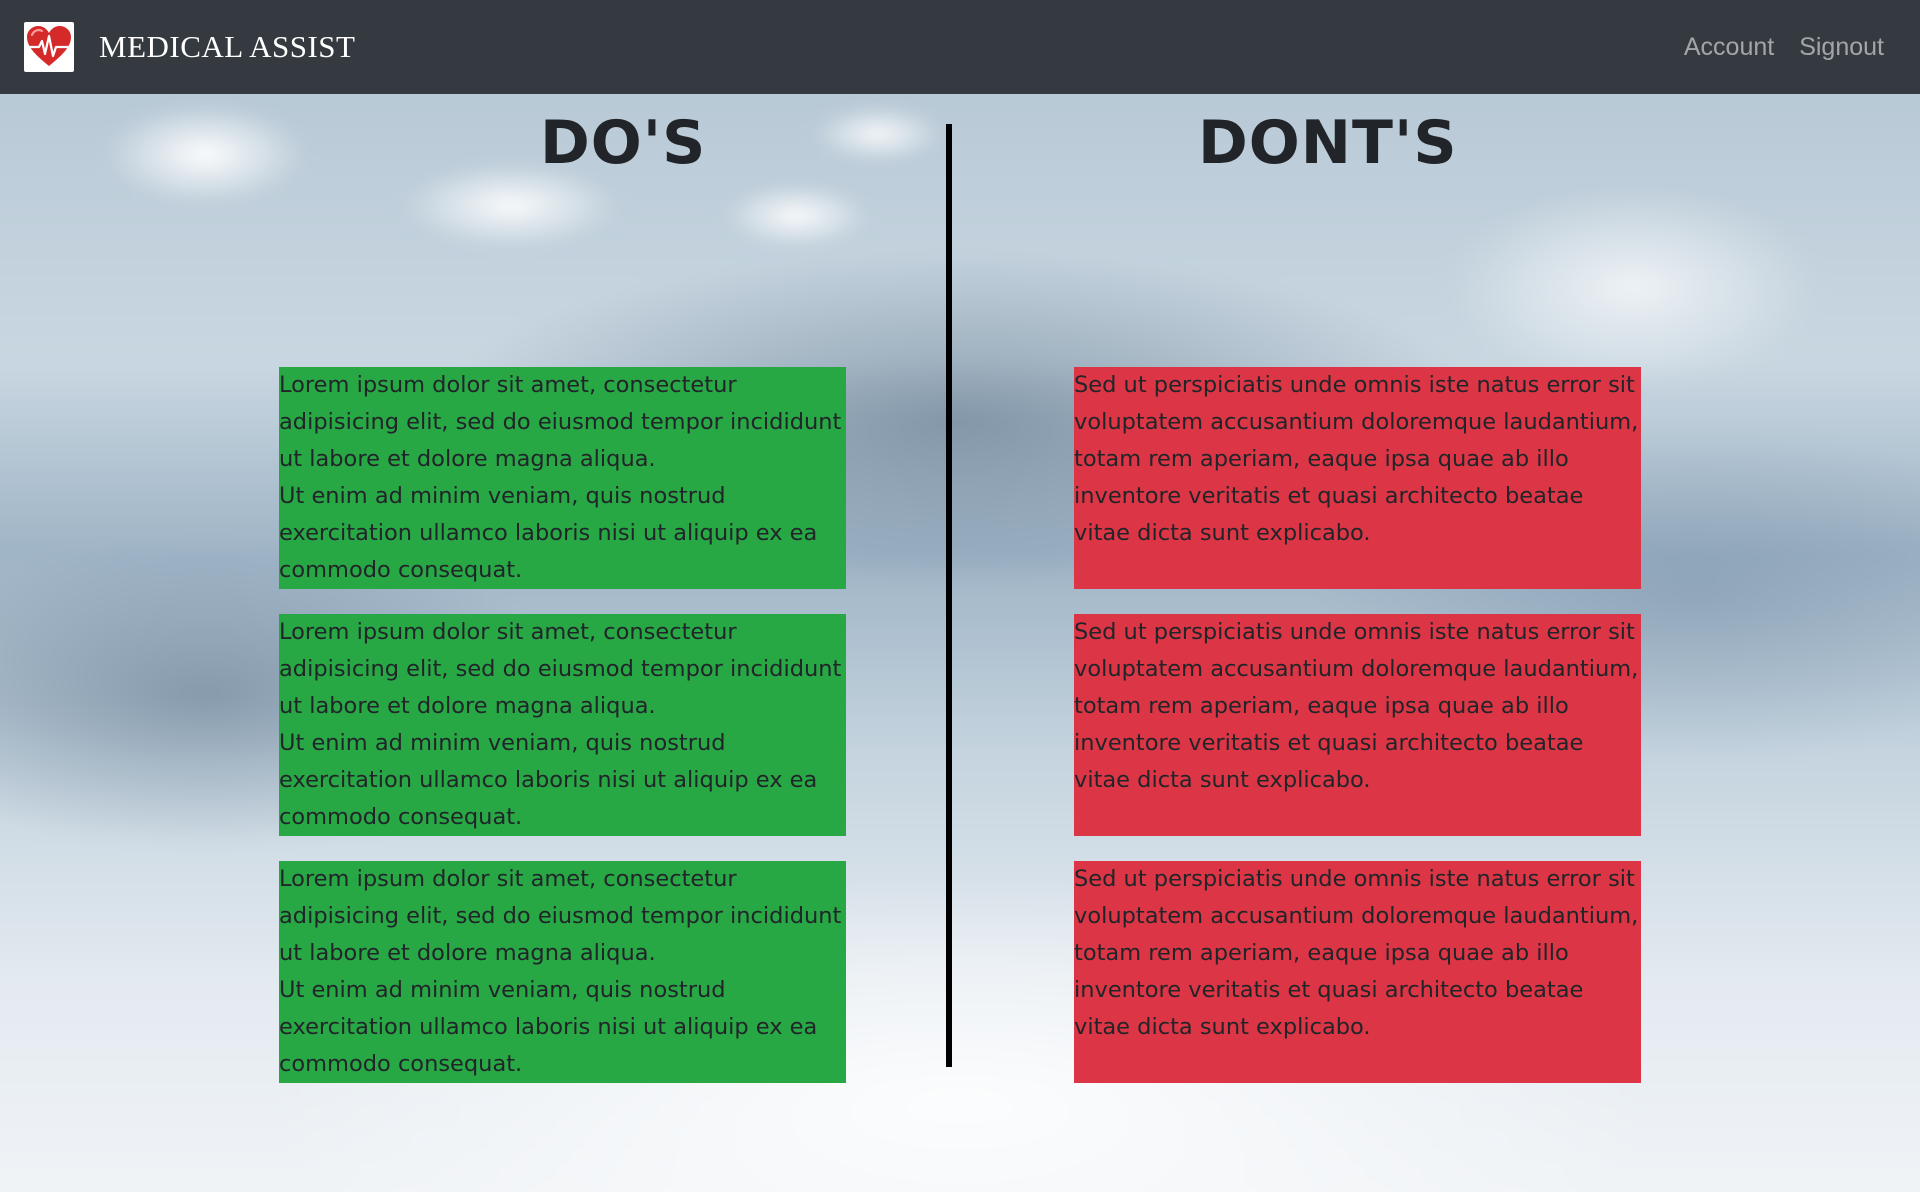 The height and width of the screenshot is (1192, 1920). I want to click on heart-pulse-icon, so click(49, 47).